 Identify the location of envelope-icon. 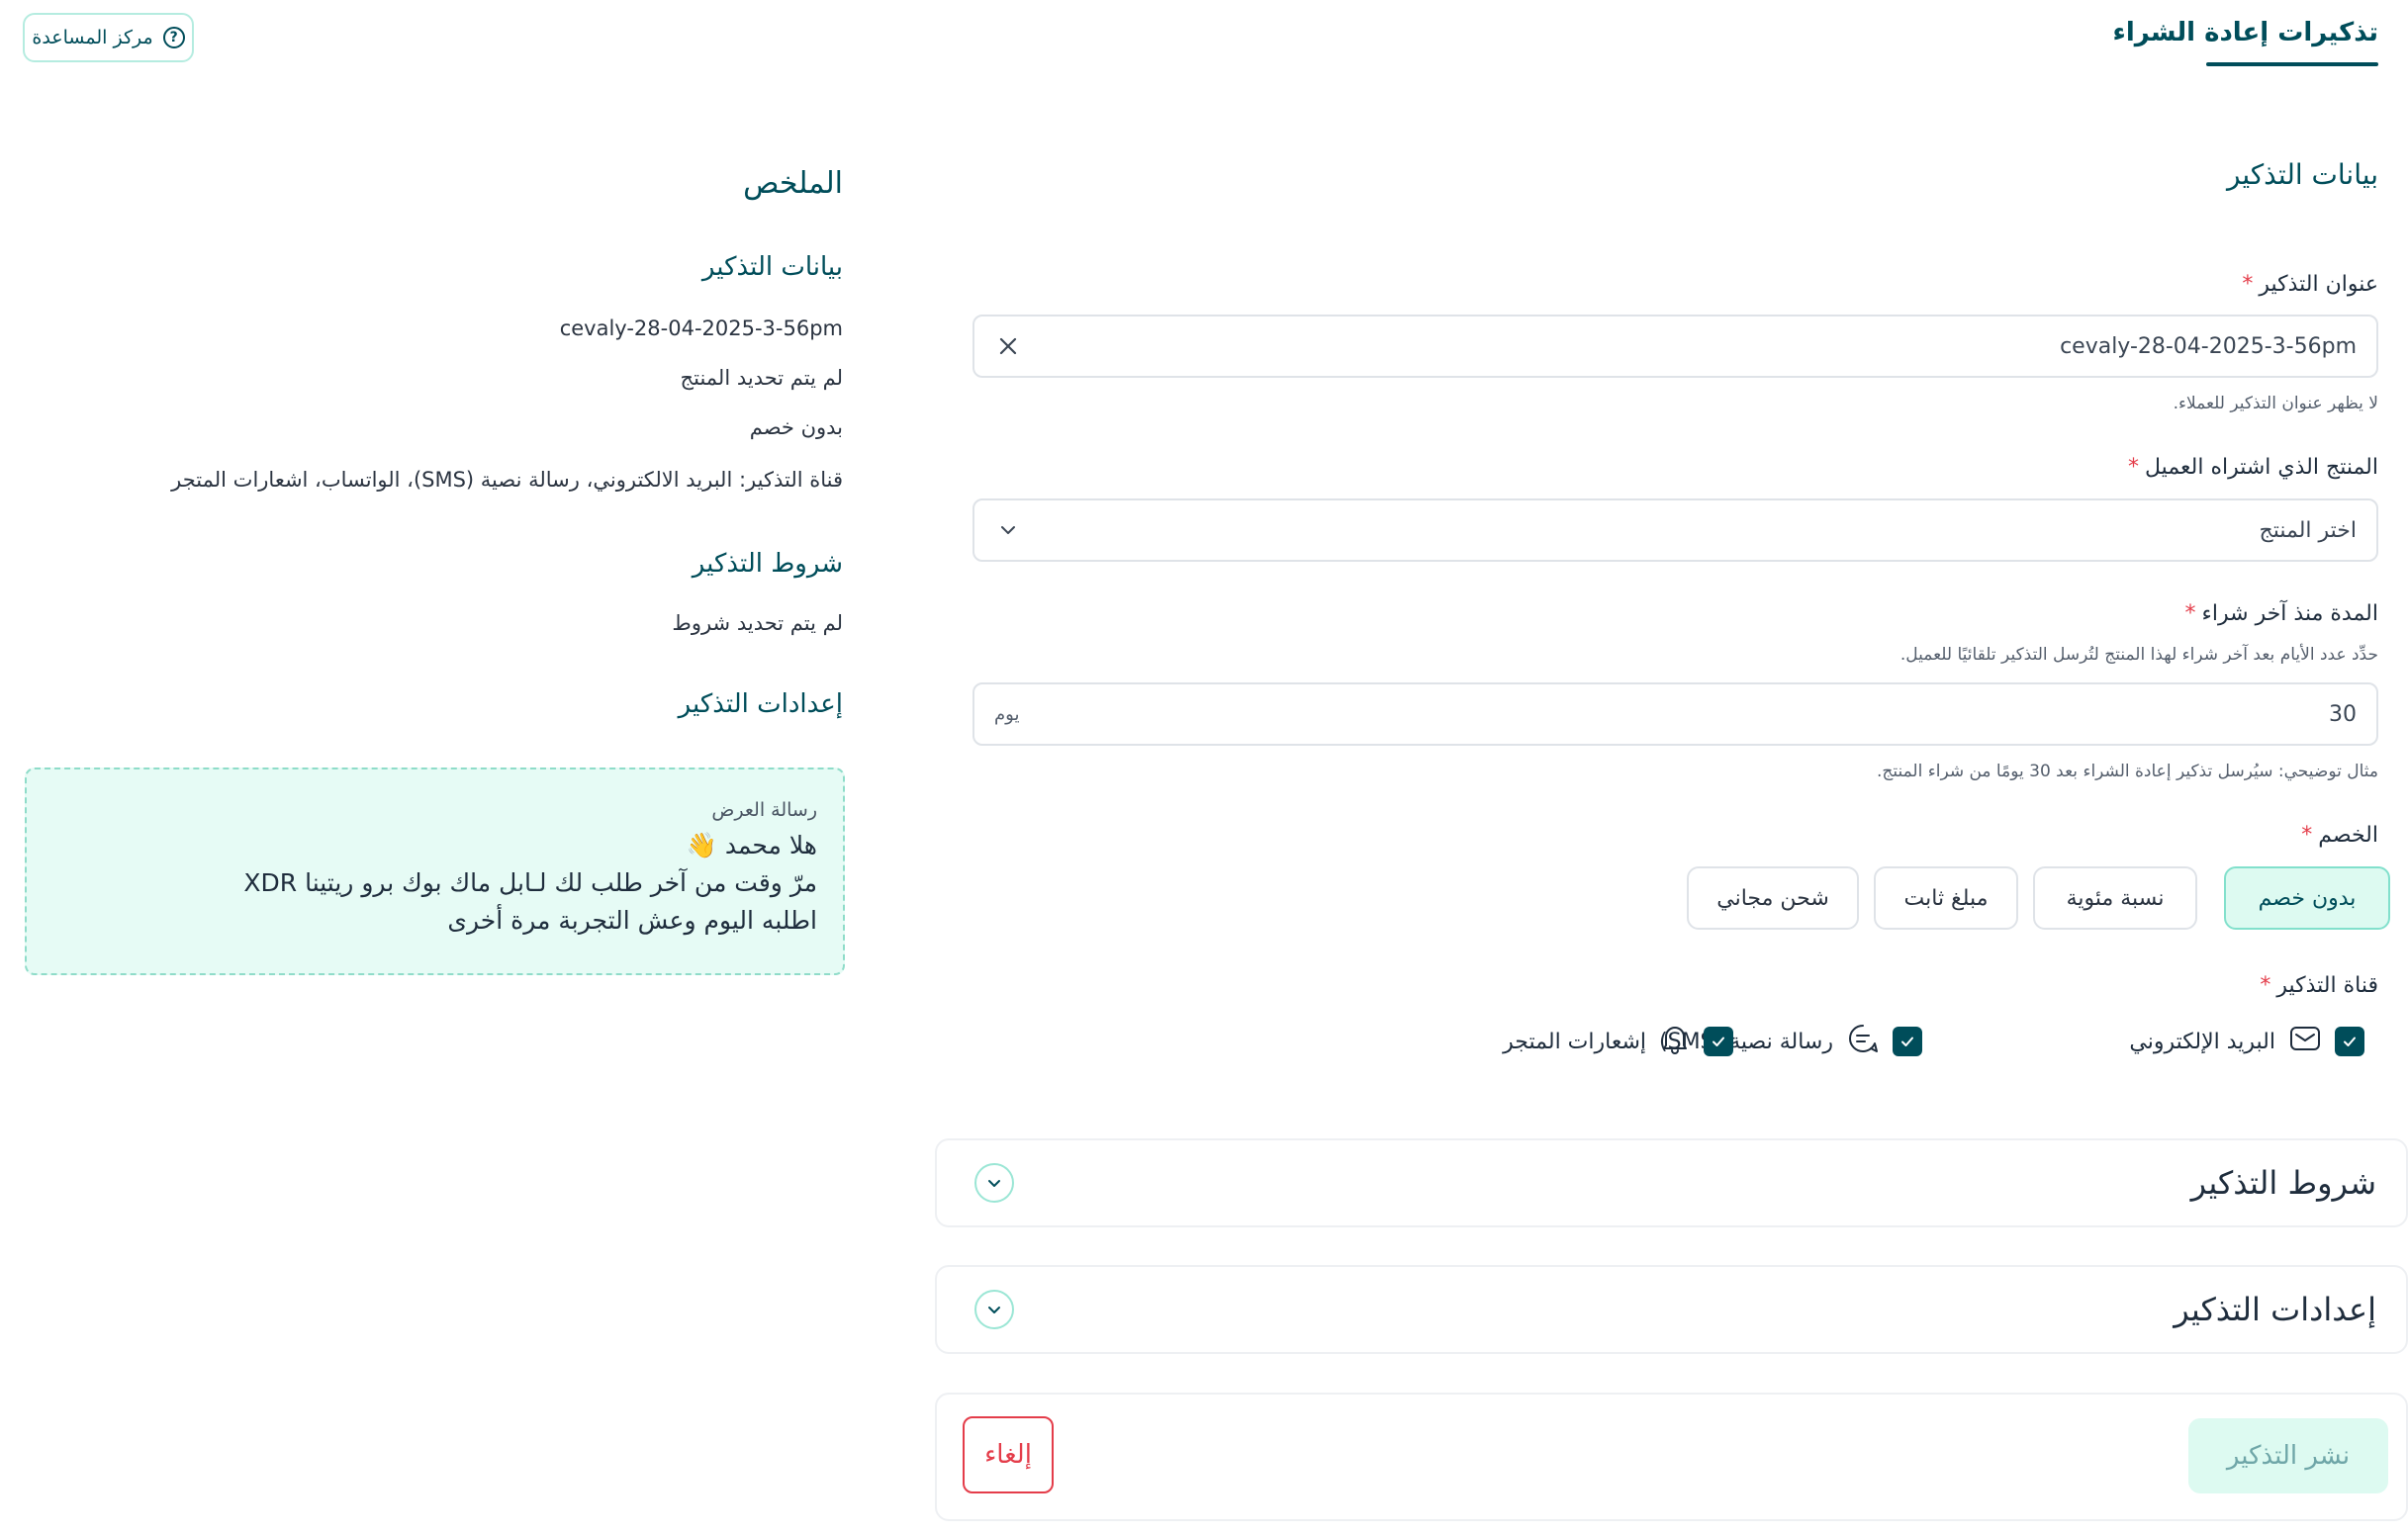
(2305, 1042).